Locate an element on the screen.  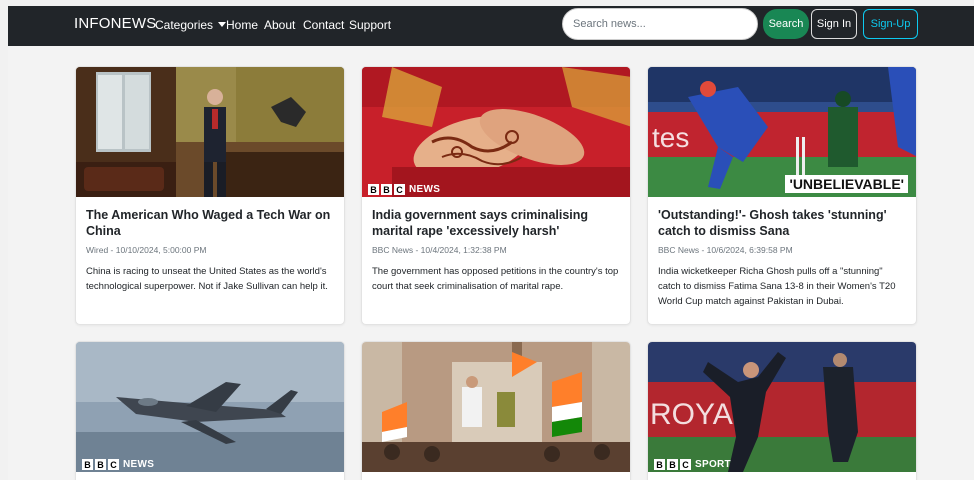
nav-home: Home is located at coordinates (242, 25).